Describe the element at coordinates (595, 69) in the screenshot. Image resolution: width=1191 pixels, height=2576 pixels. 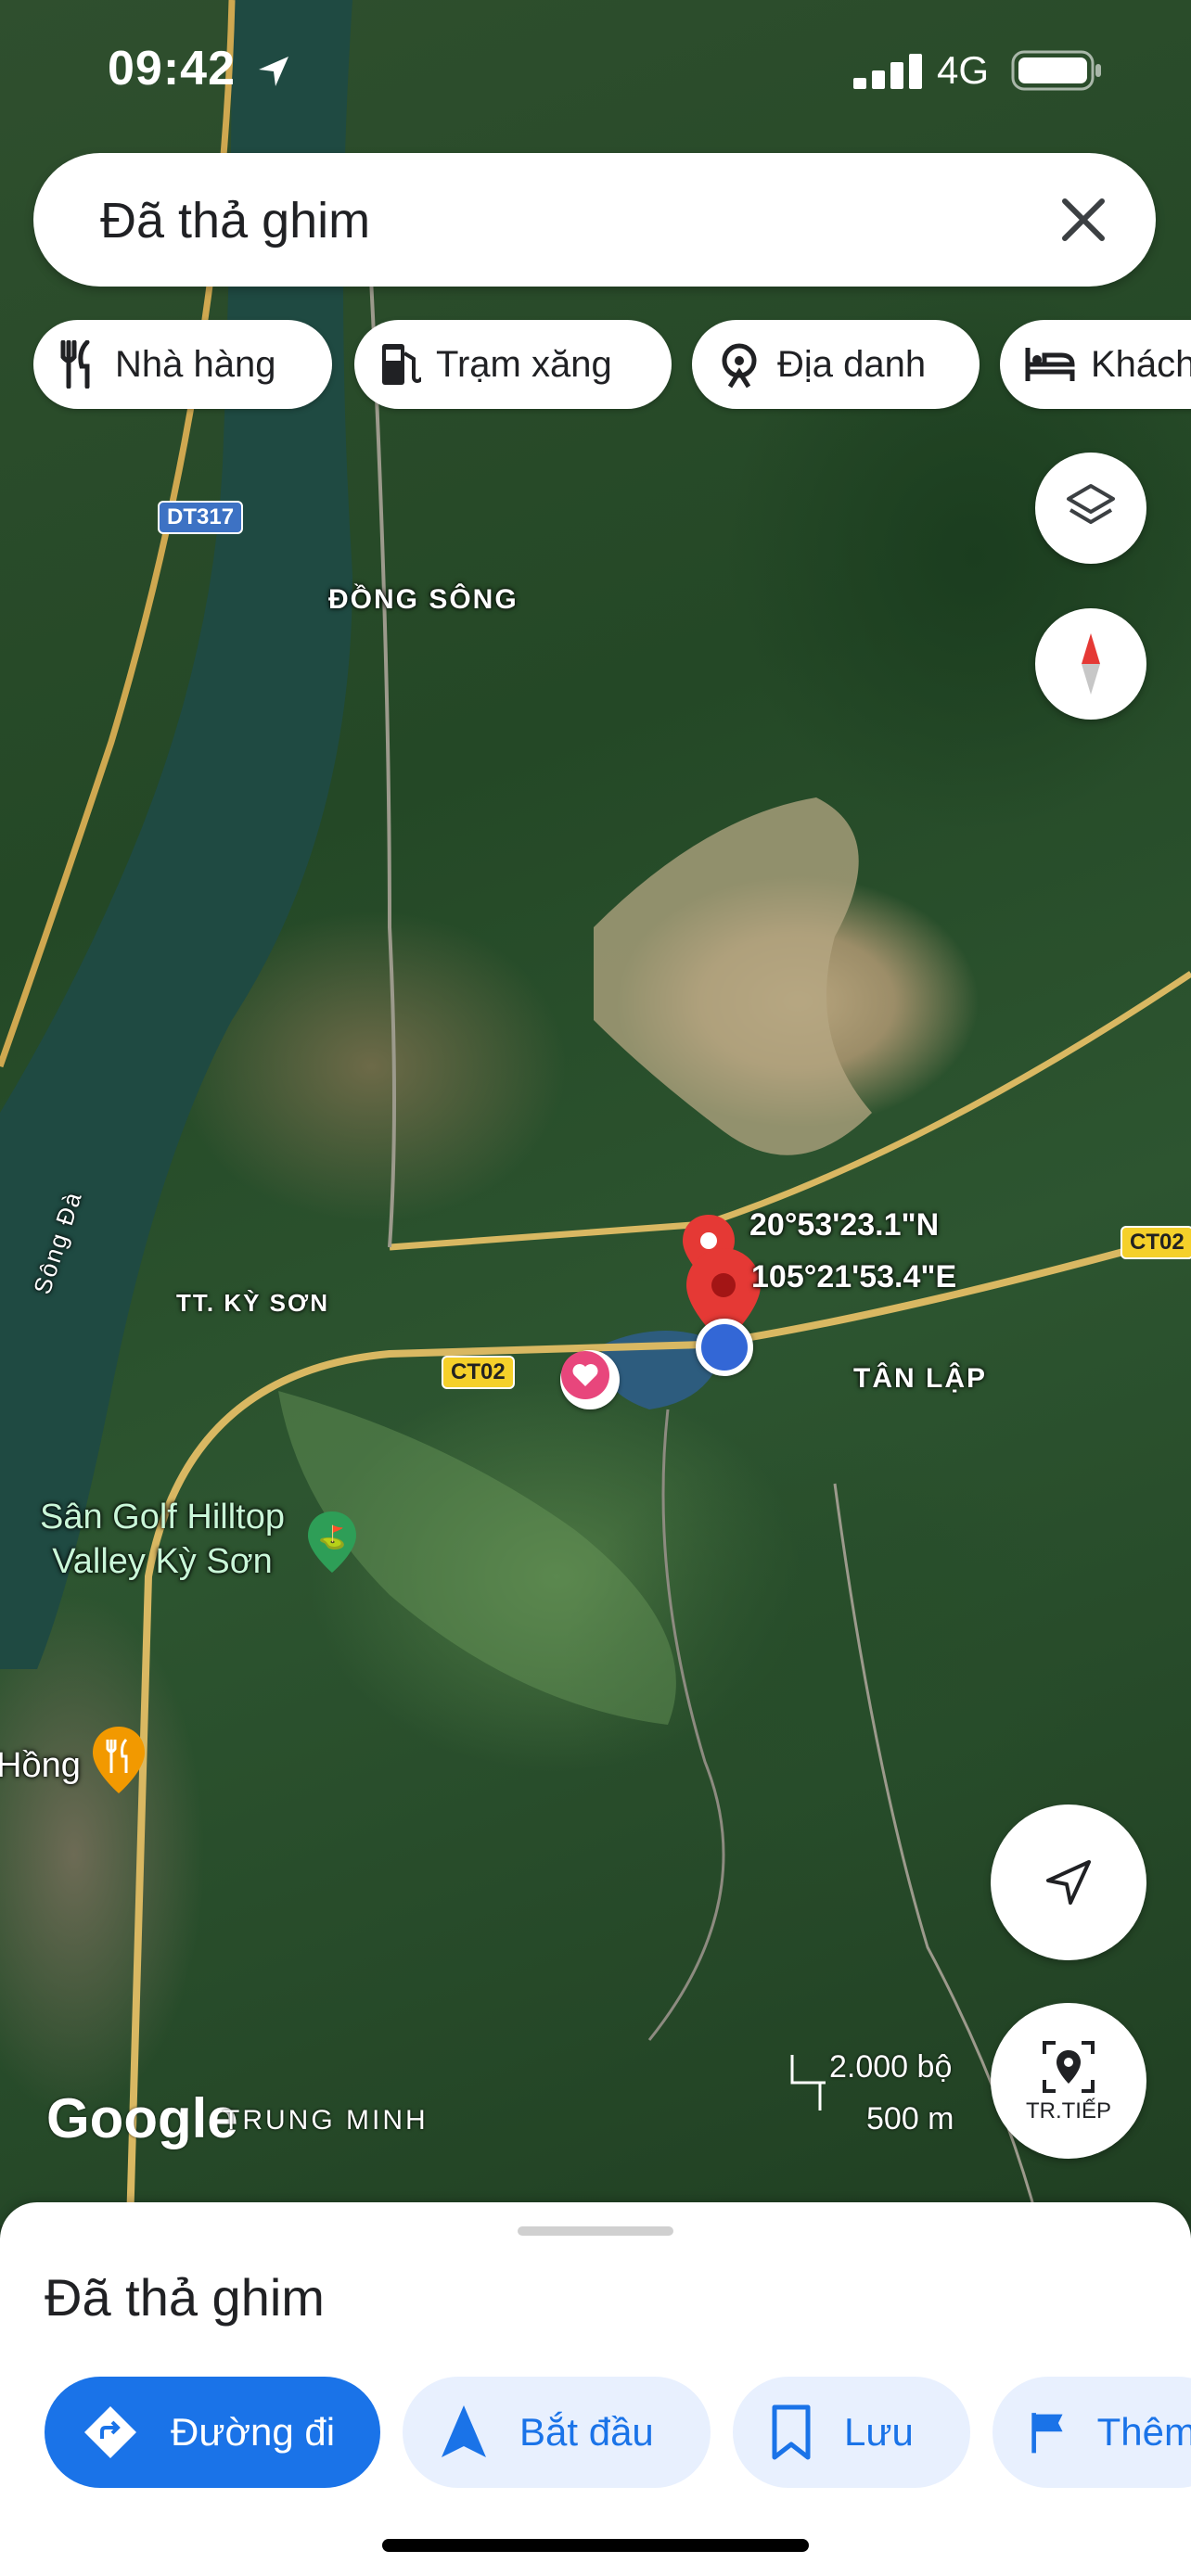
I see `status-bar: 09:42 4G` at that location.